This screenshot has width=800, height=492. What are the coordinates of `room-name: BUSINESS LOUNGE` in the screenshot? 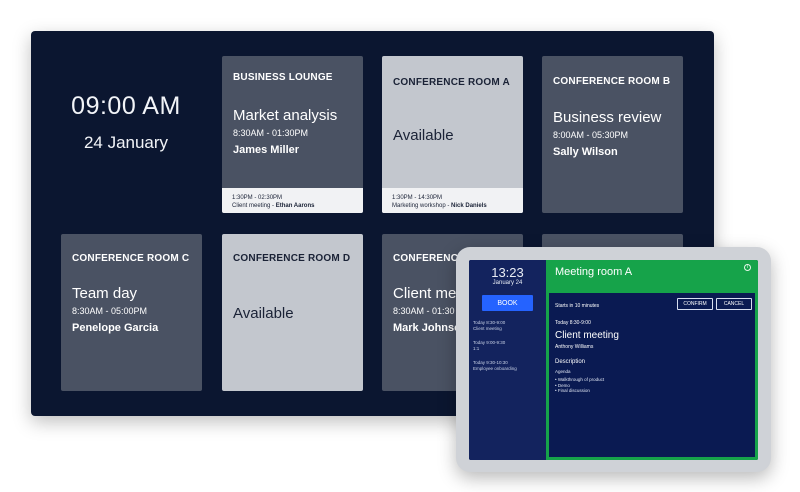 It's located at (283, 77).